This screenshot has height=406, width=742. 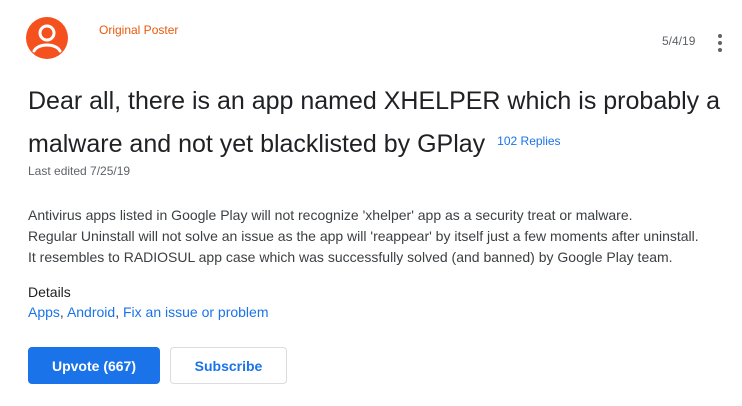 I want to click on last-edited: Last edited 7/25/19, so click(x=79, y=171).